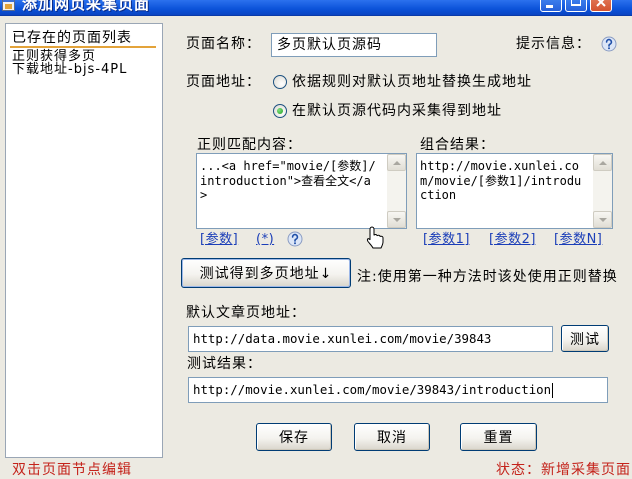 This screenshot has height=479, width=632. Describe the element at coordinates (446, 239) in the screenshot. I see `param1-link: [参数1]` at that location.